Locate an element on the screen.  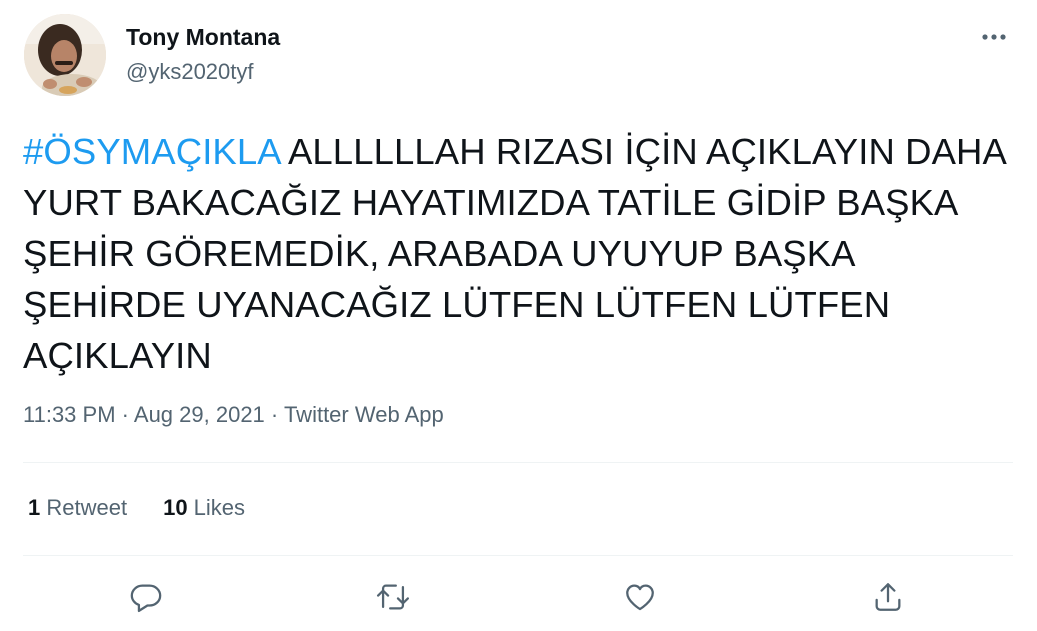
retweets-stat: 1 Retweet is located at coordinates (77, 508).